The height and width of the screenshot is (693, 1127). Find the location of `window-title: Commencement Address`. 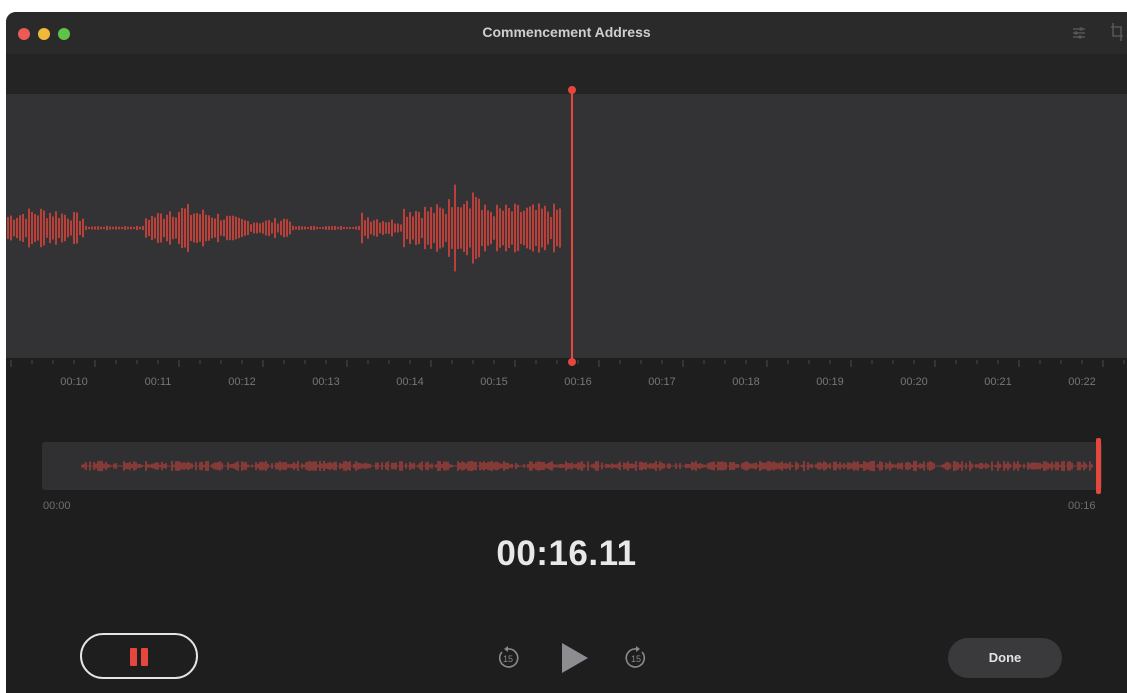

window-title: Commencement Address is located at coordinates (566, 32).